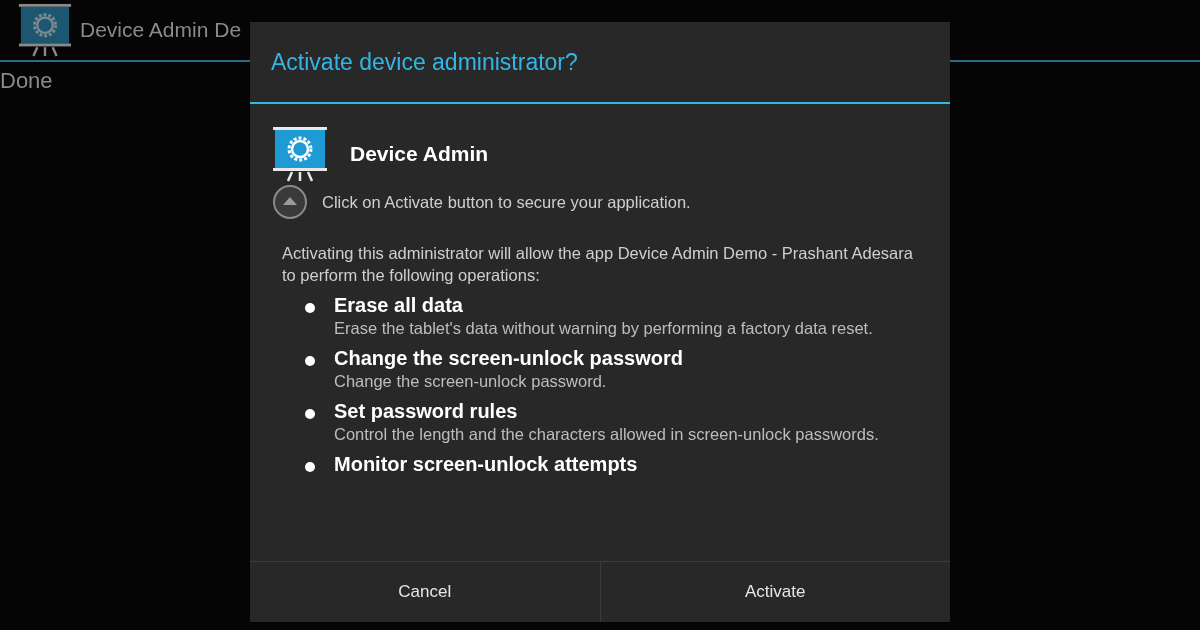 The image size is (1200, 630). I want to click on policy-detail: Control the length and the characters allowed in screen-unlock passwords., so click(606, 434).